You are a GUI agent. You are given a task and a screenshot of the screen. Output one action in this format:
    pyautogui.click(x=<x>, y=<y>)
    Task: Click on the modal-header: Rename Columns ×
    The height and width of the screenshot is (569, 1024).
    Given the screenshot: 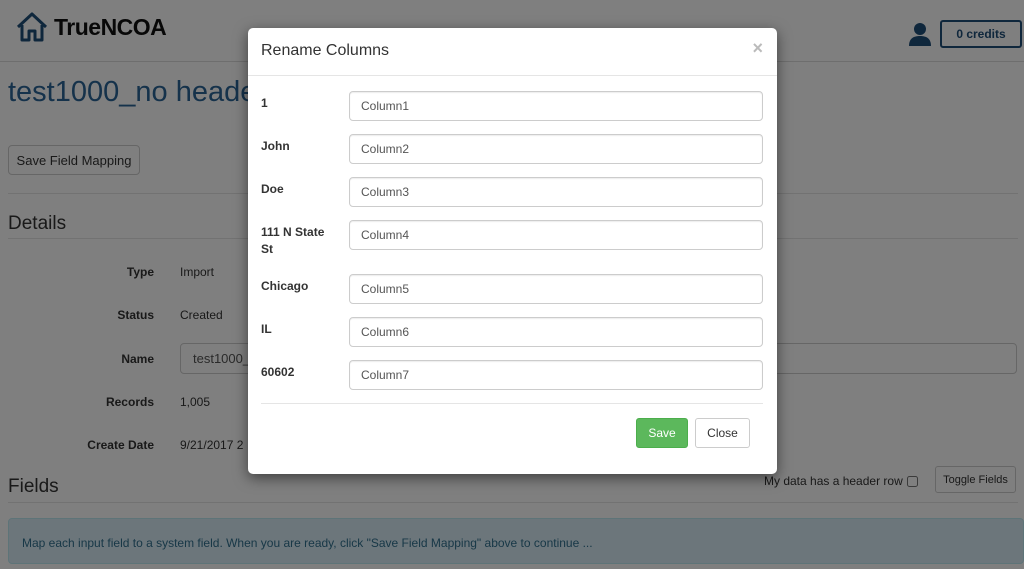 What is the action you would take?
    pyautogui.click(x=512, y=52)
    